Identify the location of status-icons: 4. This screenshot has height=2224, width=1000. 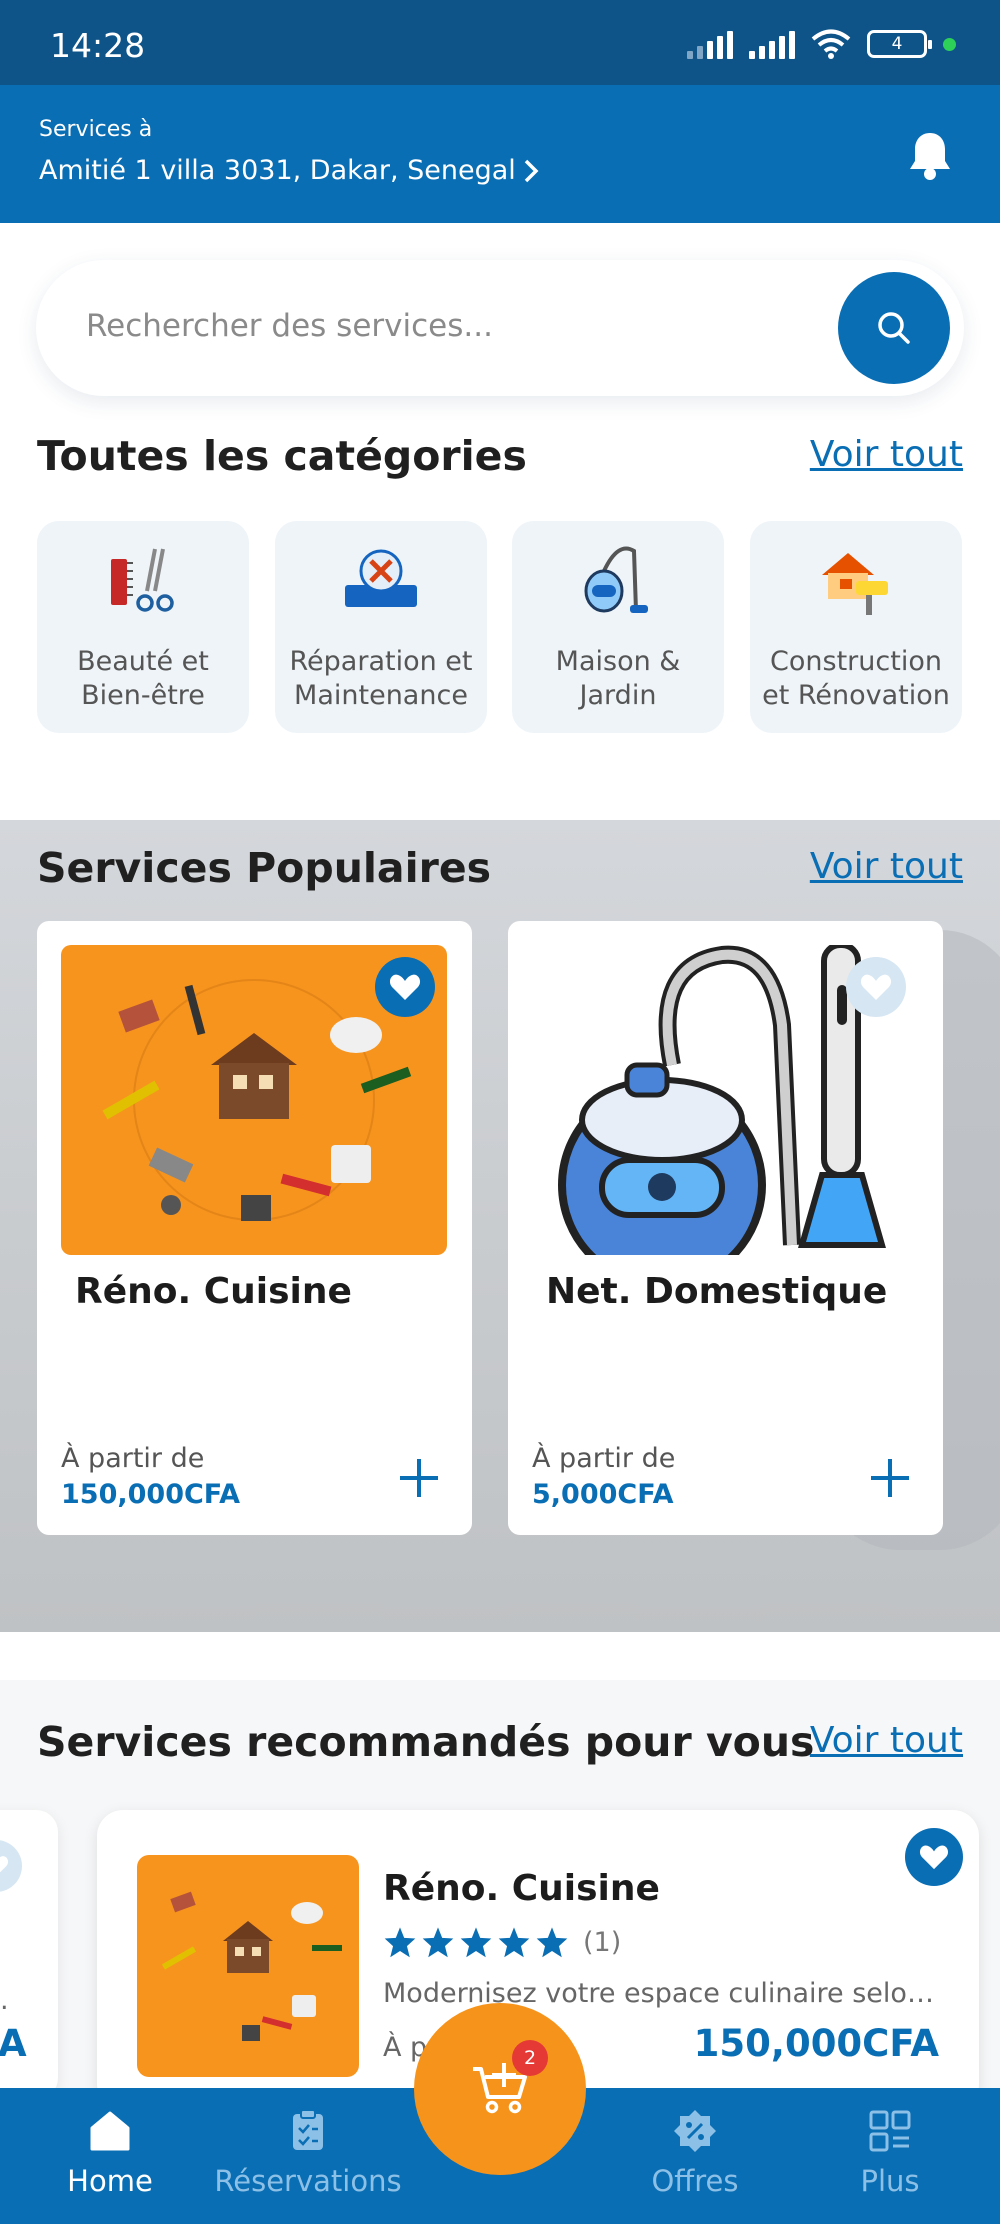
(821, 44).